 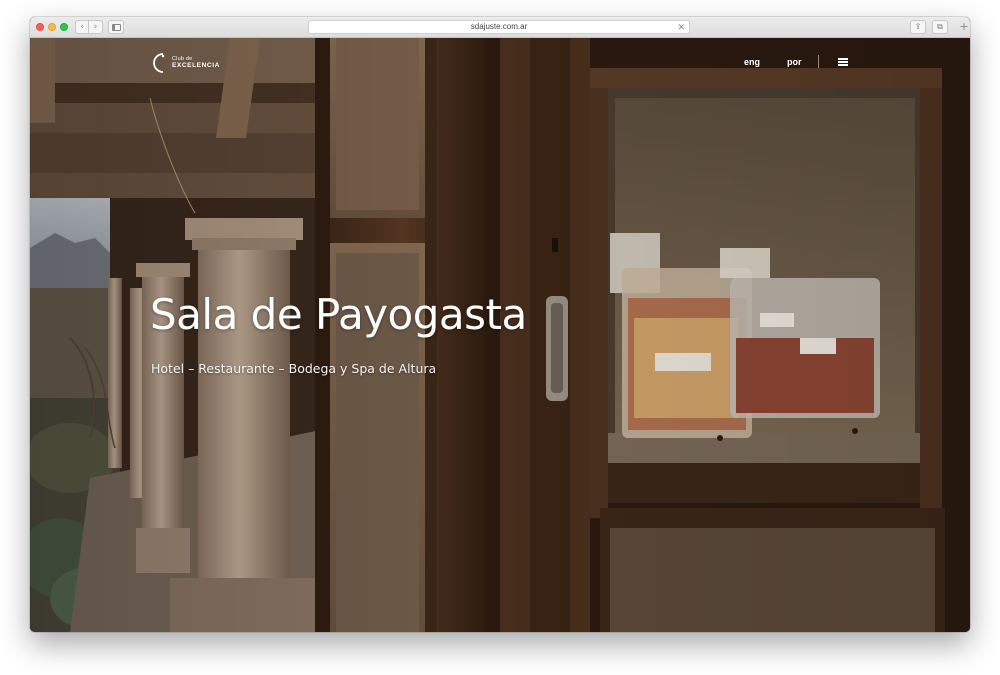 I want to click on plus-icon: +, so click(x=964, y=26).